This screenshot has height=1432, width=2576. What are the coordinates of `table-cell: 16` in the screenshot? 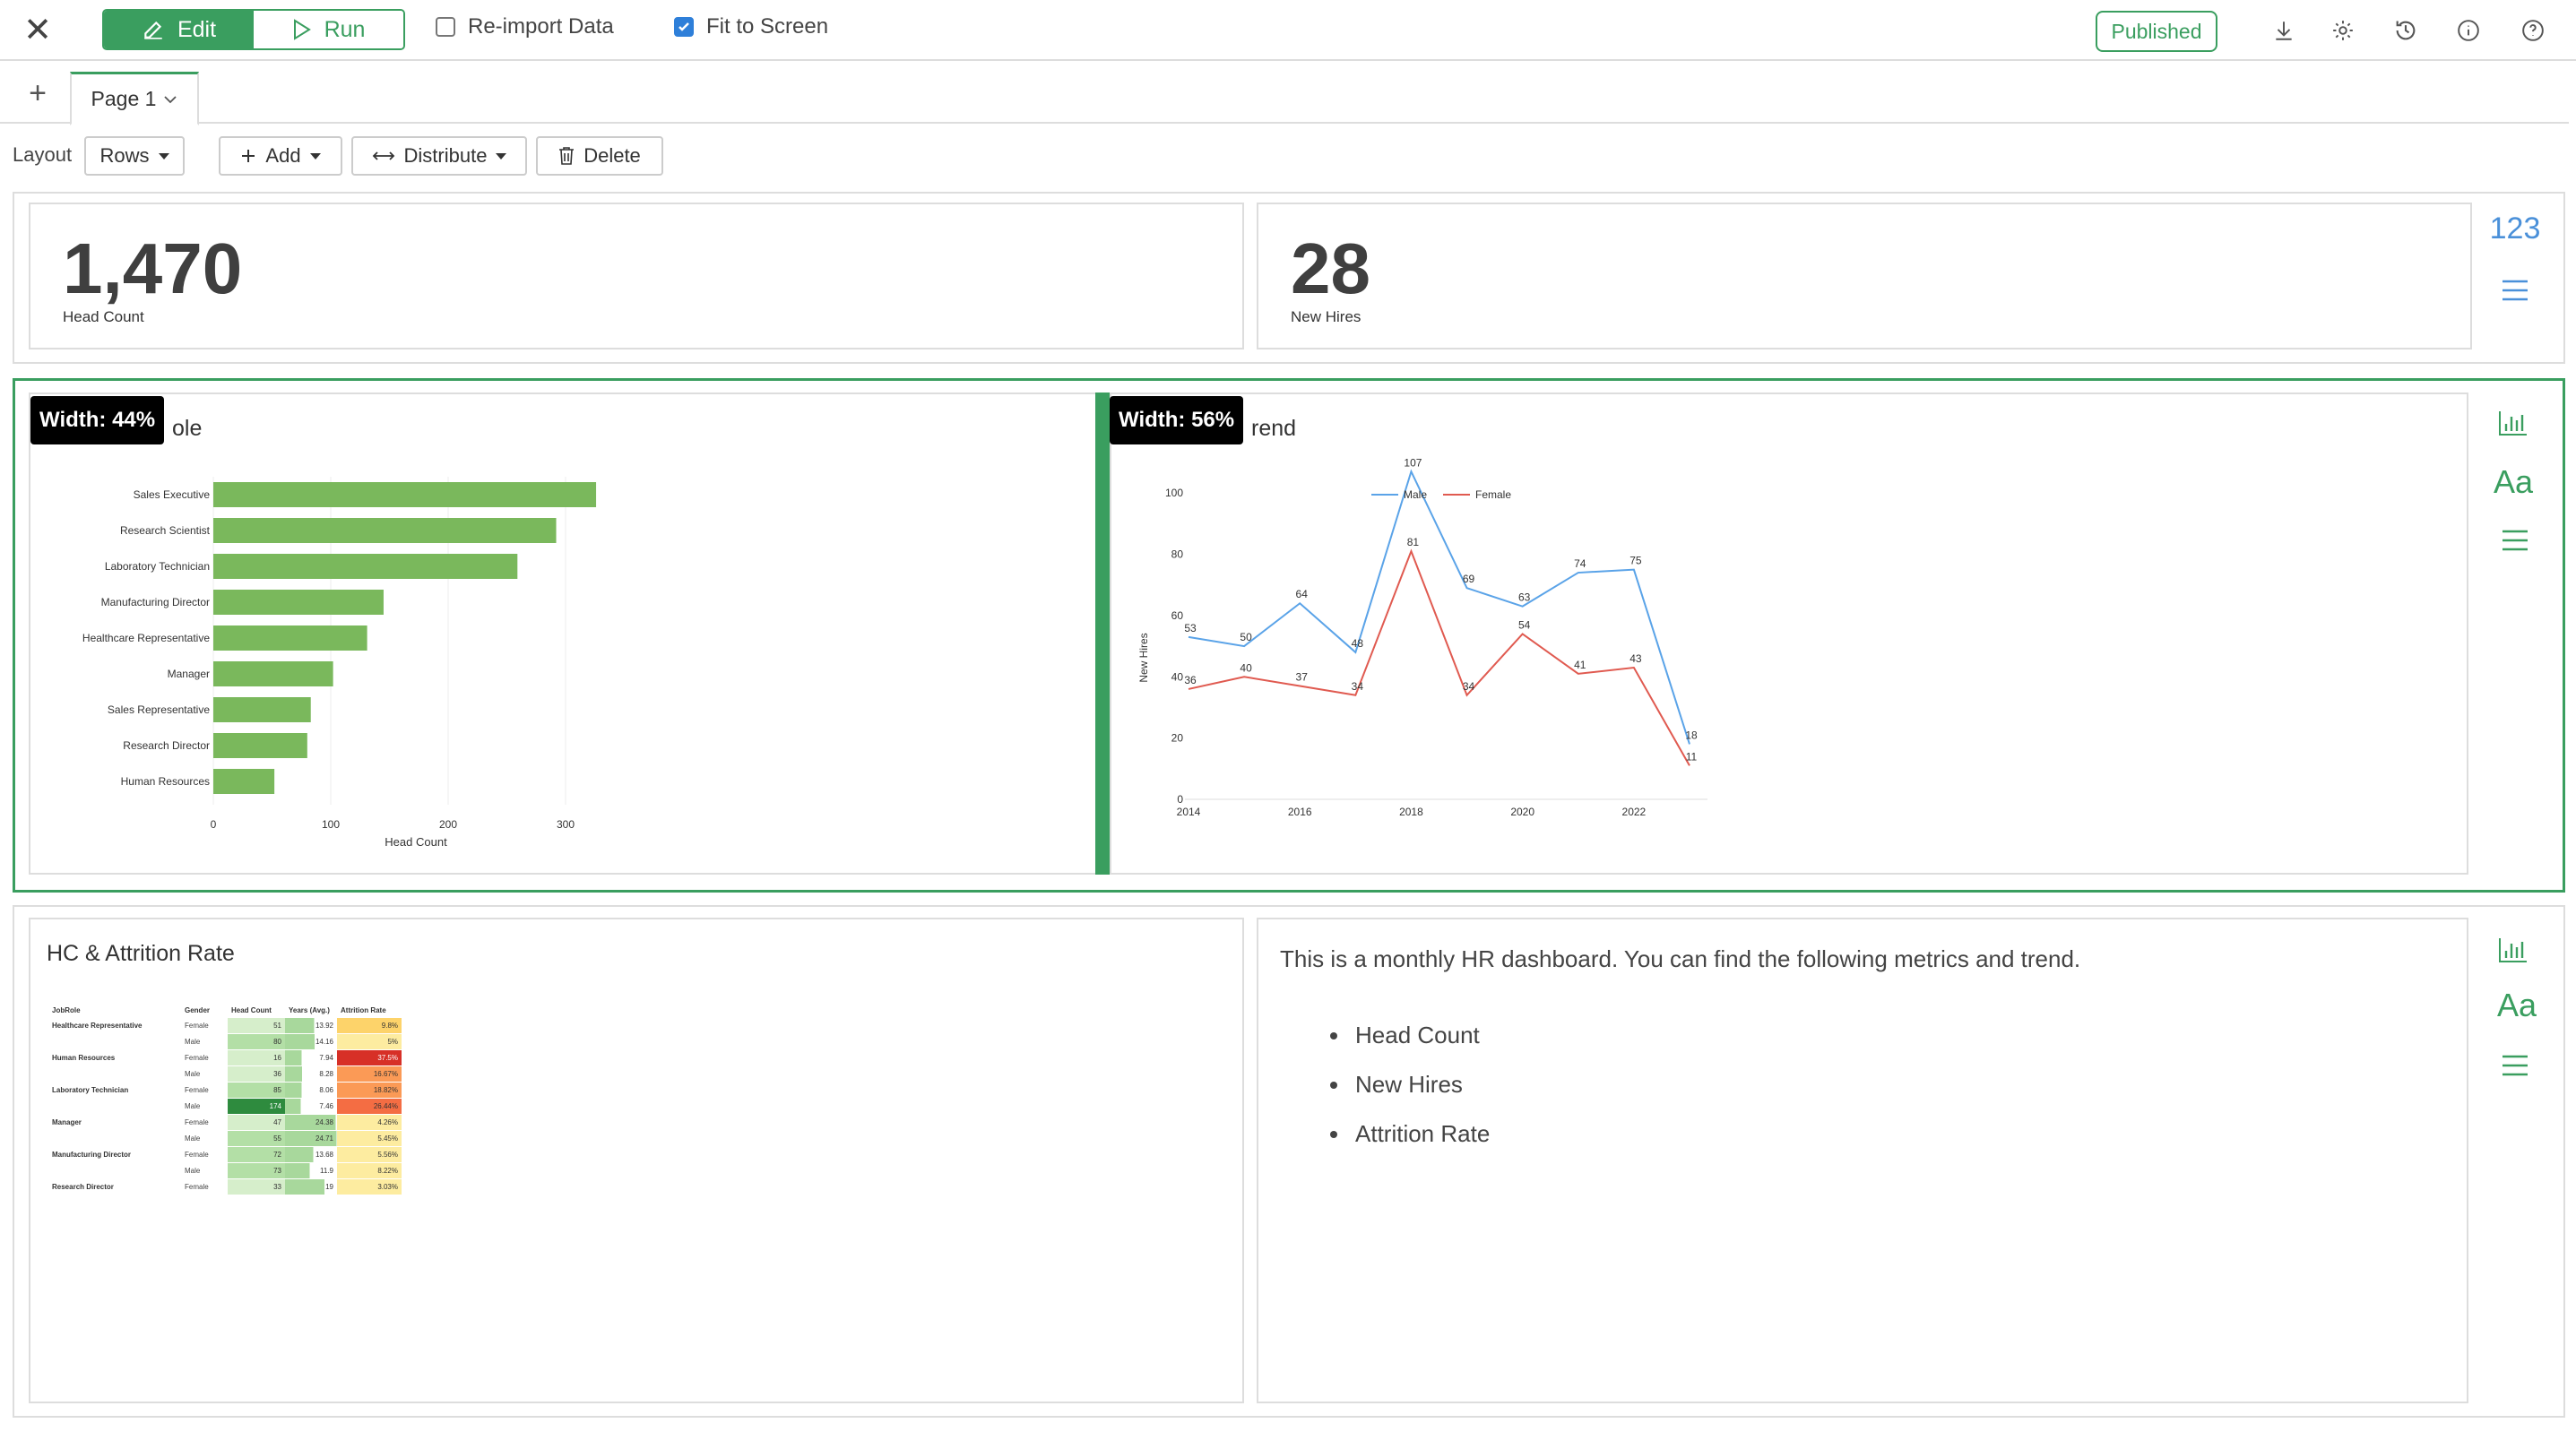 It's located at (256, 1057).